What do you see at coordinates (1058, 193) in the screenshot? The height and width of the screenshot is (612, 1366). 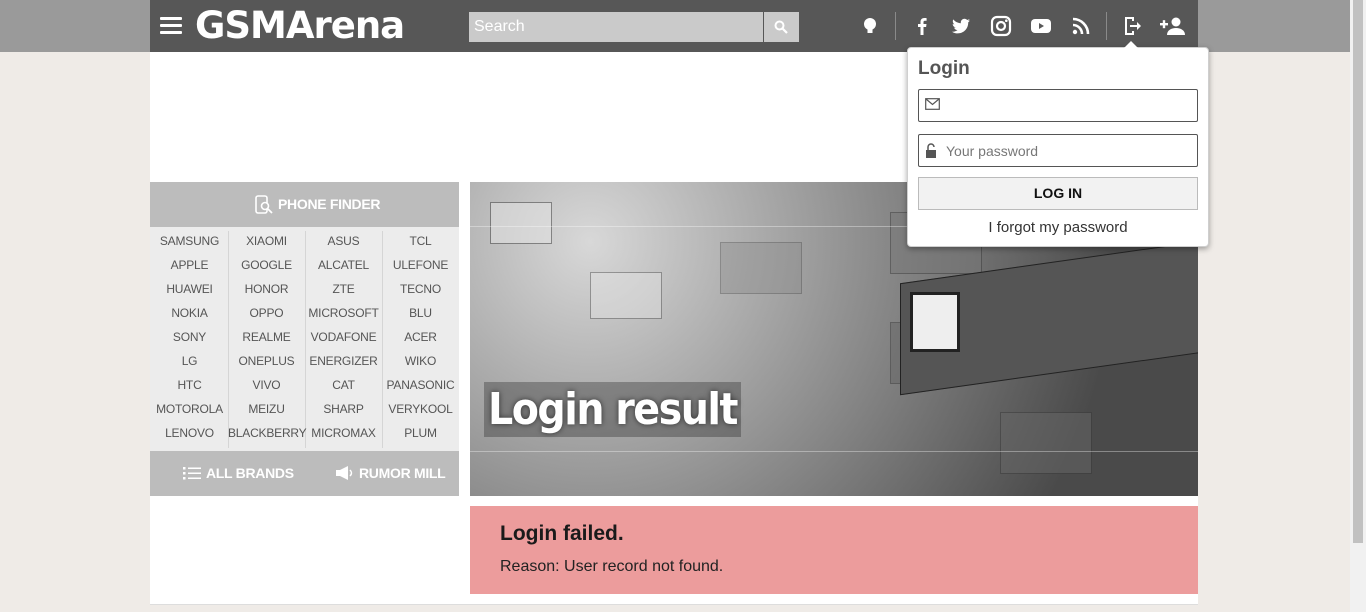 I see `login-button: LOG IN` at bounding box center [1058, 193].